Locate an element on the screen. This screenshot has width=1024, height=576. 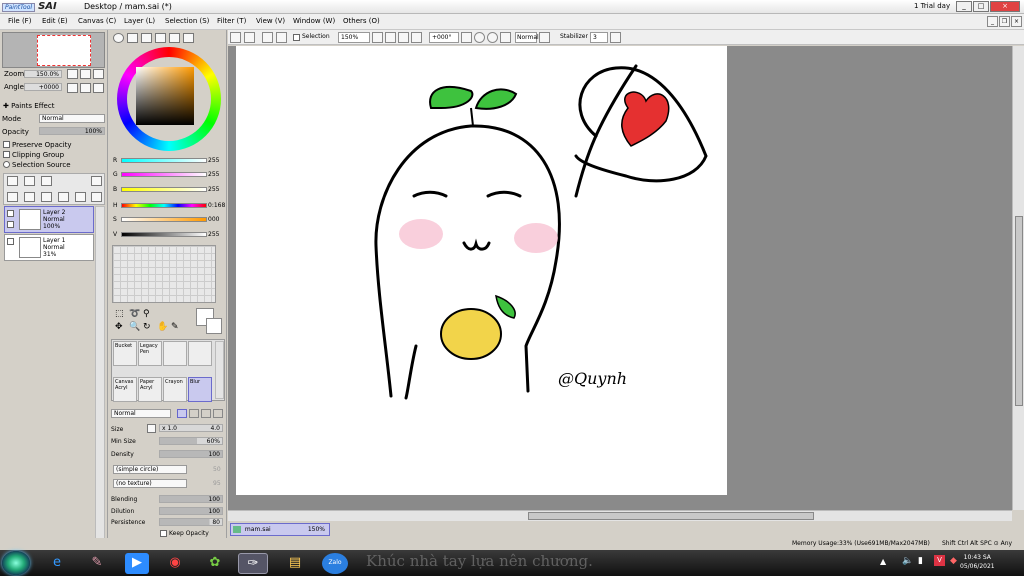
angle-dropdown-icon is located at coordinates (466, 37).